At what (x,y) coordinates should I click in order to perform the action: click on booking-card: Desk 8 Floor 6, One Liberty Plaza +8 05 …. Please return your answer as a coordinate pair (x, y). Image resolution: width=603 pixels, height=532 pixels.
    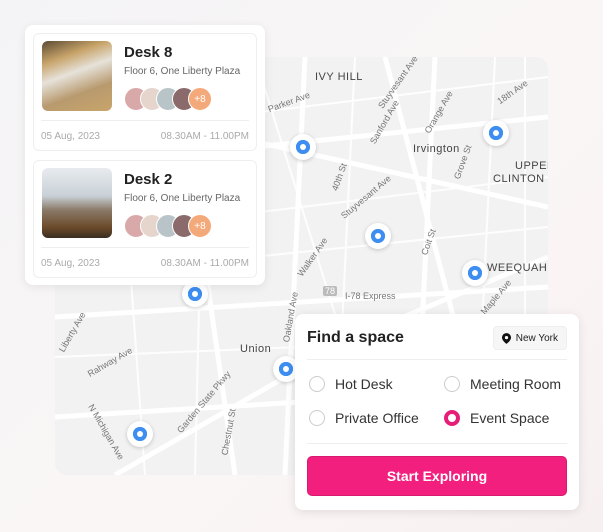
    Looking at the image, I should click on (145, 92).